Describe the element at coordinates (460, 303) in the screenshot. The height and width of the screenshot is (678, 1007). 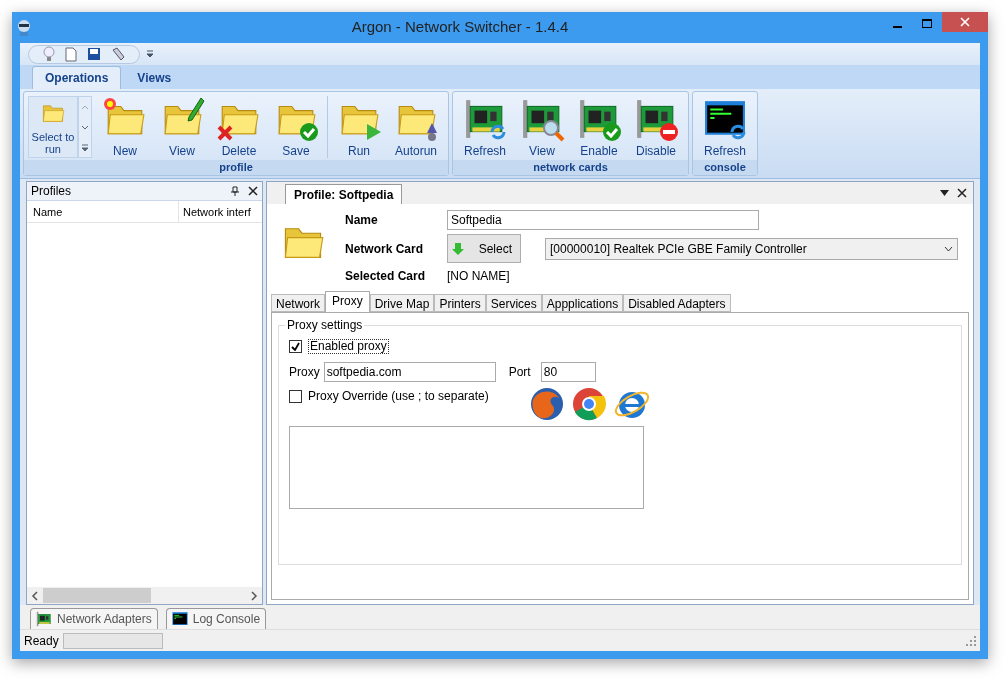
I see `tab: Printers` at that location.